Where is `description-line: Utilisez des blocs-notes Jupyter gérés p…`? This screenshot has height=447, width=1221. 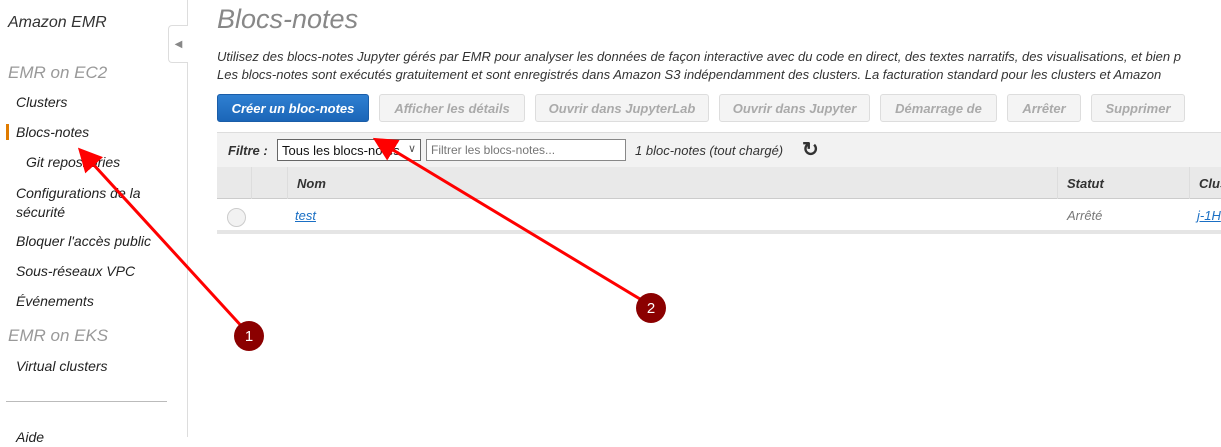 description-line: Utilisez des blocs-notes Jupyter gérés p… is located at coordinates (699, 56).